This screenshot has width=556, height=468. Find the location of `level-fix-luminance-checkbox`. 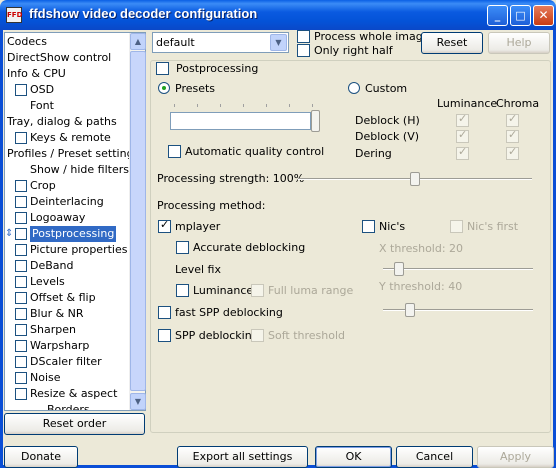

level-fix-luminance-checkbox is located at coordinates (182, 290).